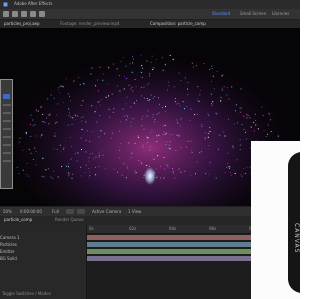 The height and width of the screenshot is (299, 320). I want to click on tab-composition: Composition: particle_comp, so click(178, 23).